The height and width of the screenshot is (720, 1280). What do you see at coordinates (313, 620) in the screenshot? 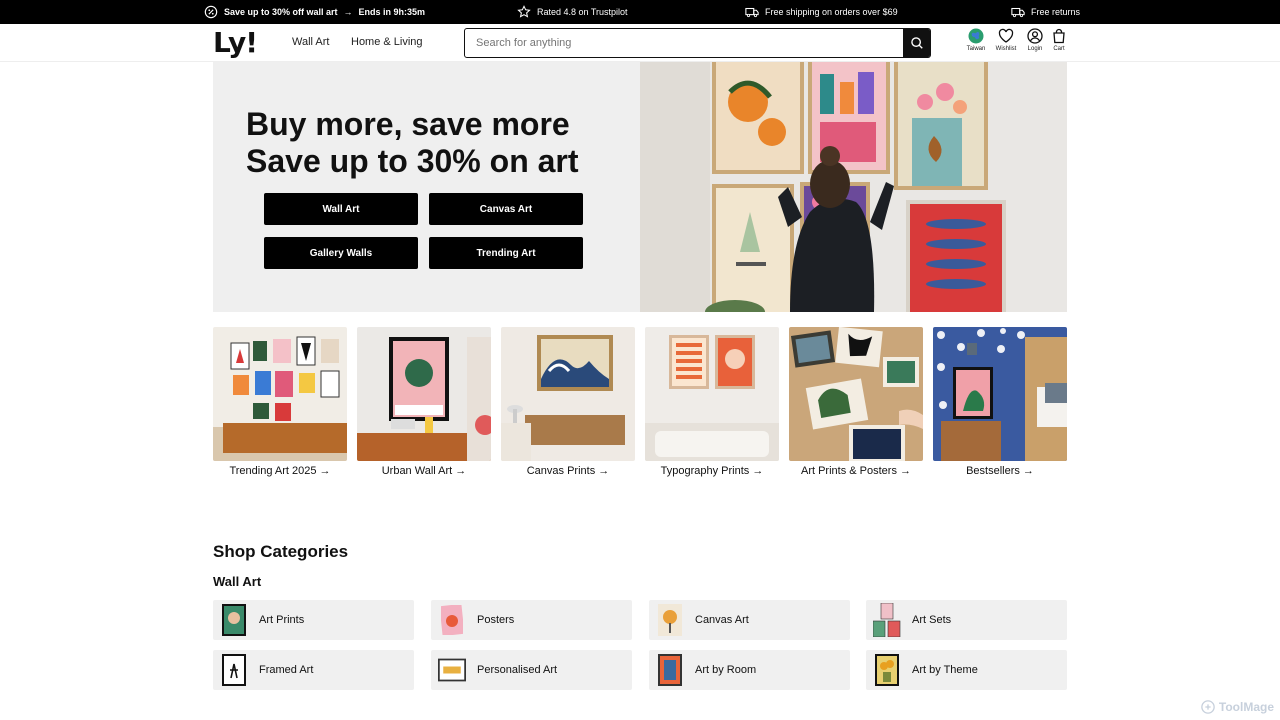
I see `tile-art-prints: Art Prints` at bounding box center [313, 620].